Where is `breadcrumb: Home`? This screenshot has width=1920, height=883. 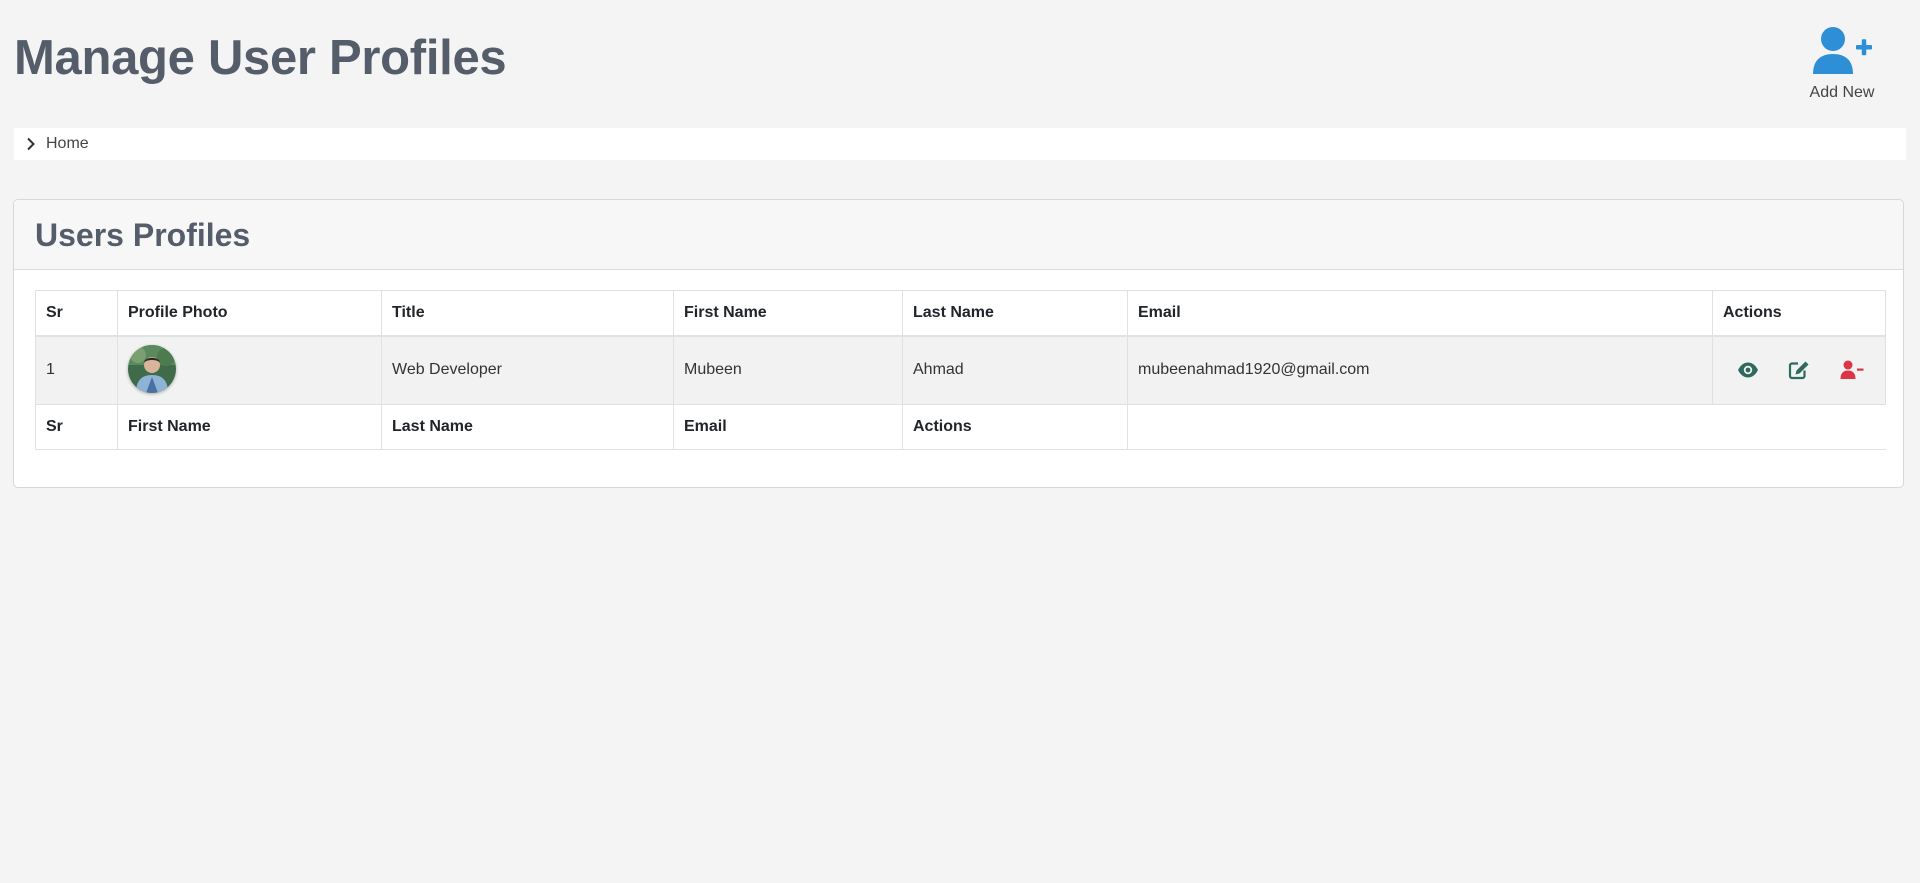 breadcrumb: Home is located at coordinates (960, 144).